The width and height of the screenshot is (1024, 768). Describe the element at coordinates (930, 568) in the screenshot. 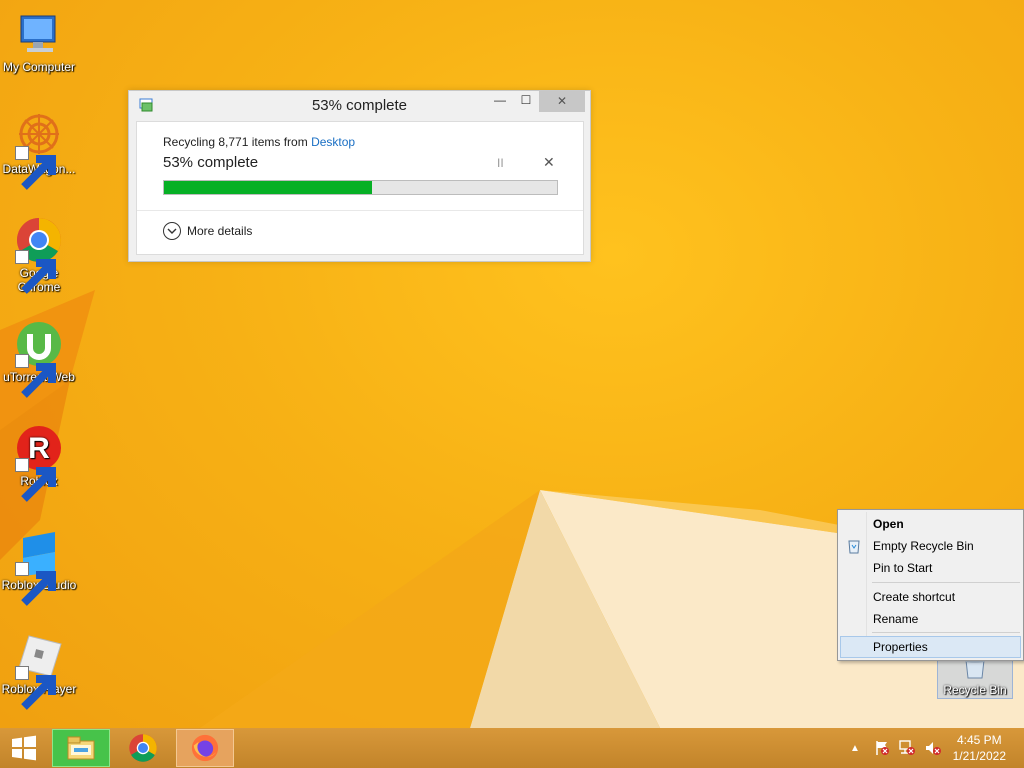

I see `menu-item-pin-to-start: Pin to Start` at that location.